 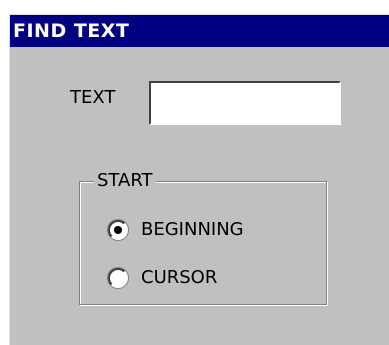 I want to click on radio-label-beginning: BEGINNING, so click(x=192, y=229).